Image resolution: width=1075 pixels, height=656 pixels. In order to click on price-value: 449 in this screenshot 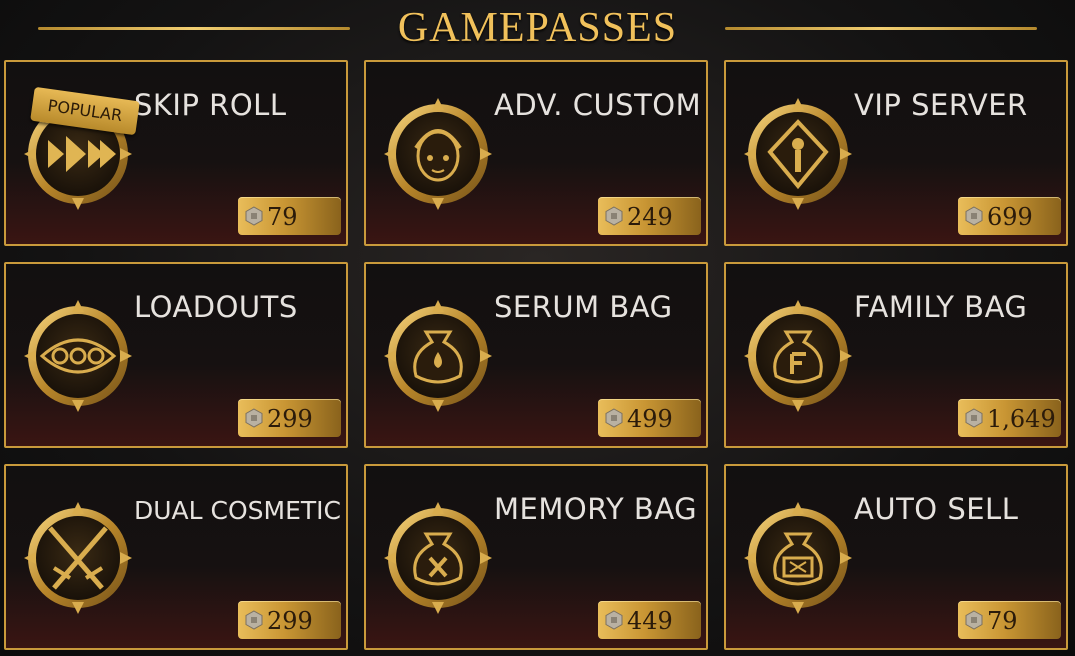, I will do `click(650, 621)`.